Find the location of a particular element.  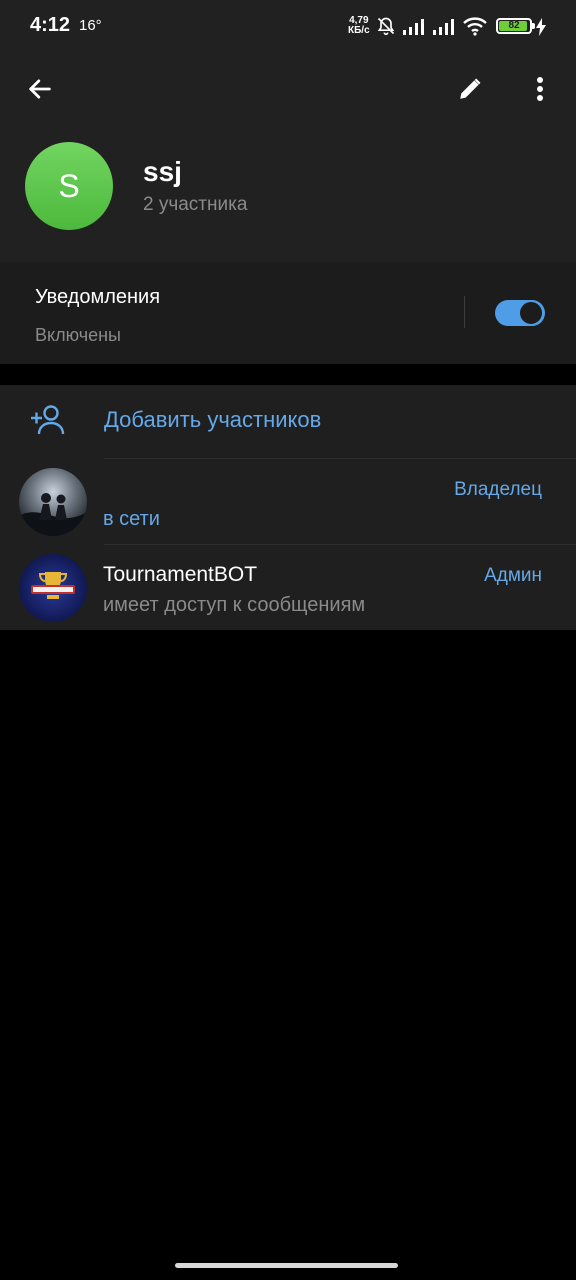

member-role-owner: Владелец is located at coordinates (498, 489).